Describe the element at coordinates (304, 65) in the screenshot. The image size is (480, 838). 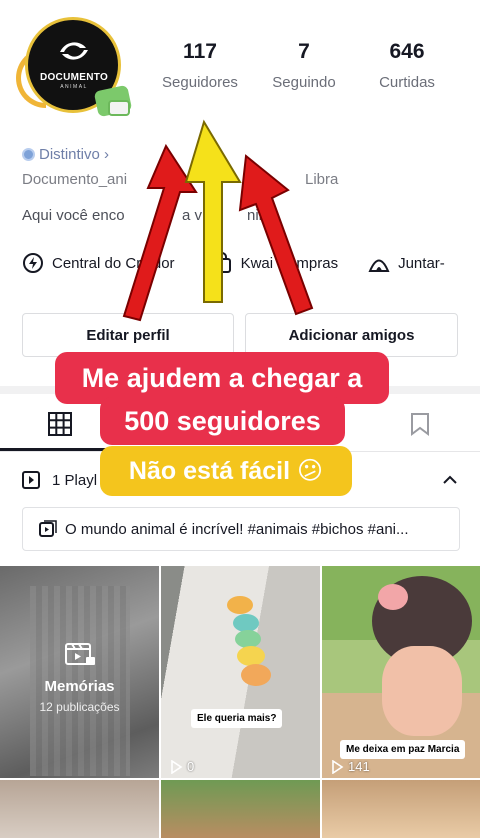
I see `following-stat: 7 Seguindo` at that location.